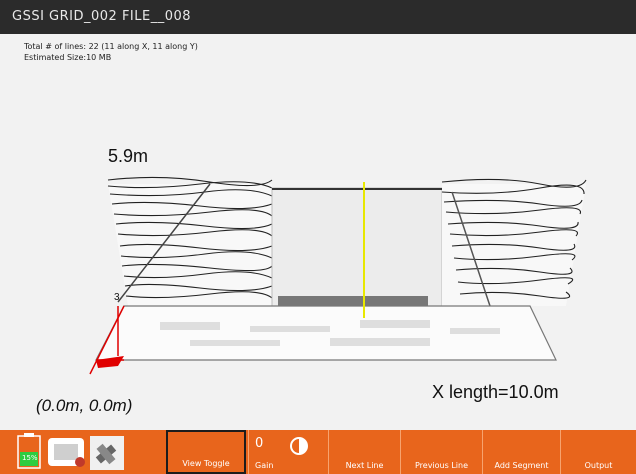  What do you see at coordinates (357, 247) in the screenshot?
I see `center-panel` at bounding box center [357, 247].